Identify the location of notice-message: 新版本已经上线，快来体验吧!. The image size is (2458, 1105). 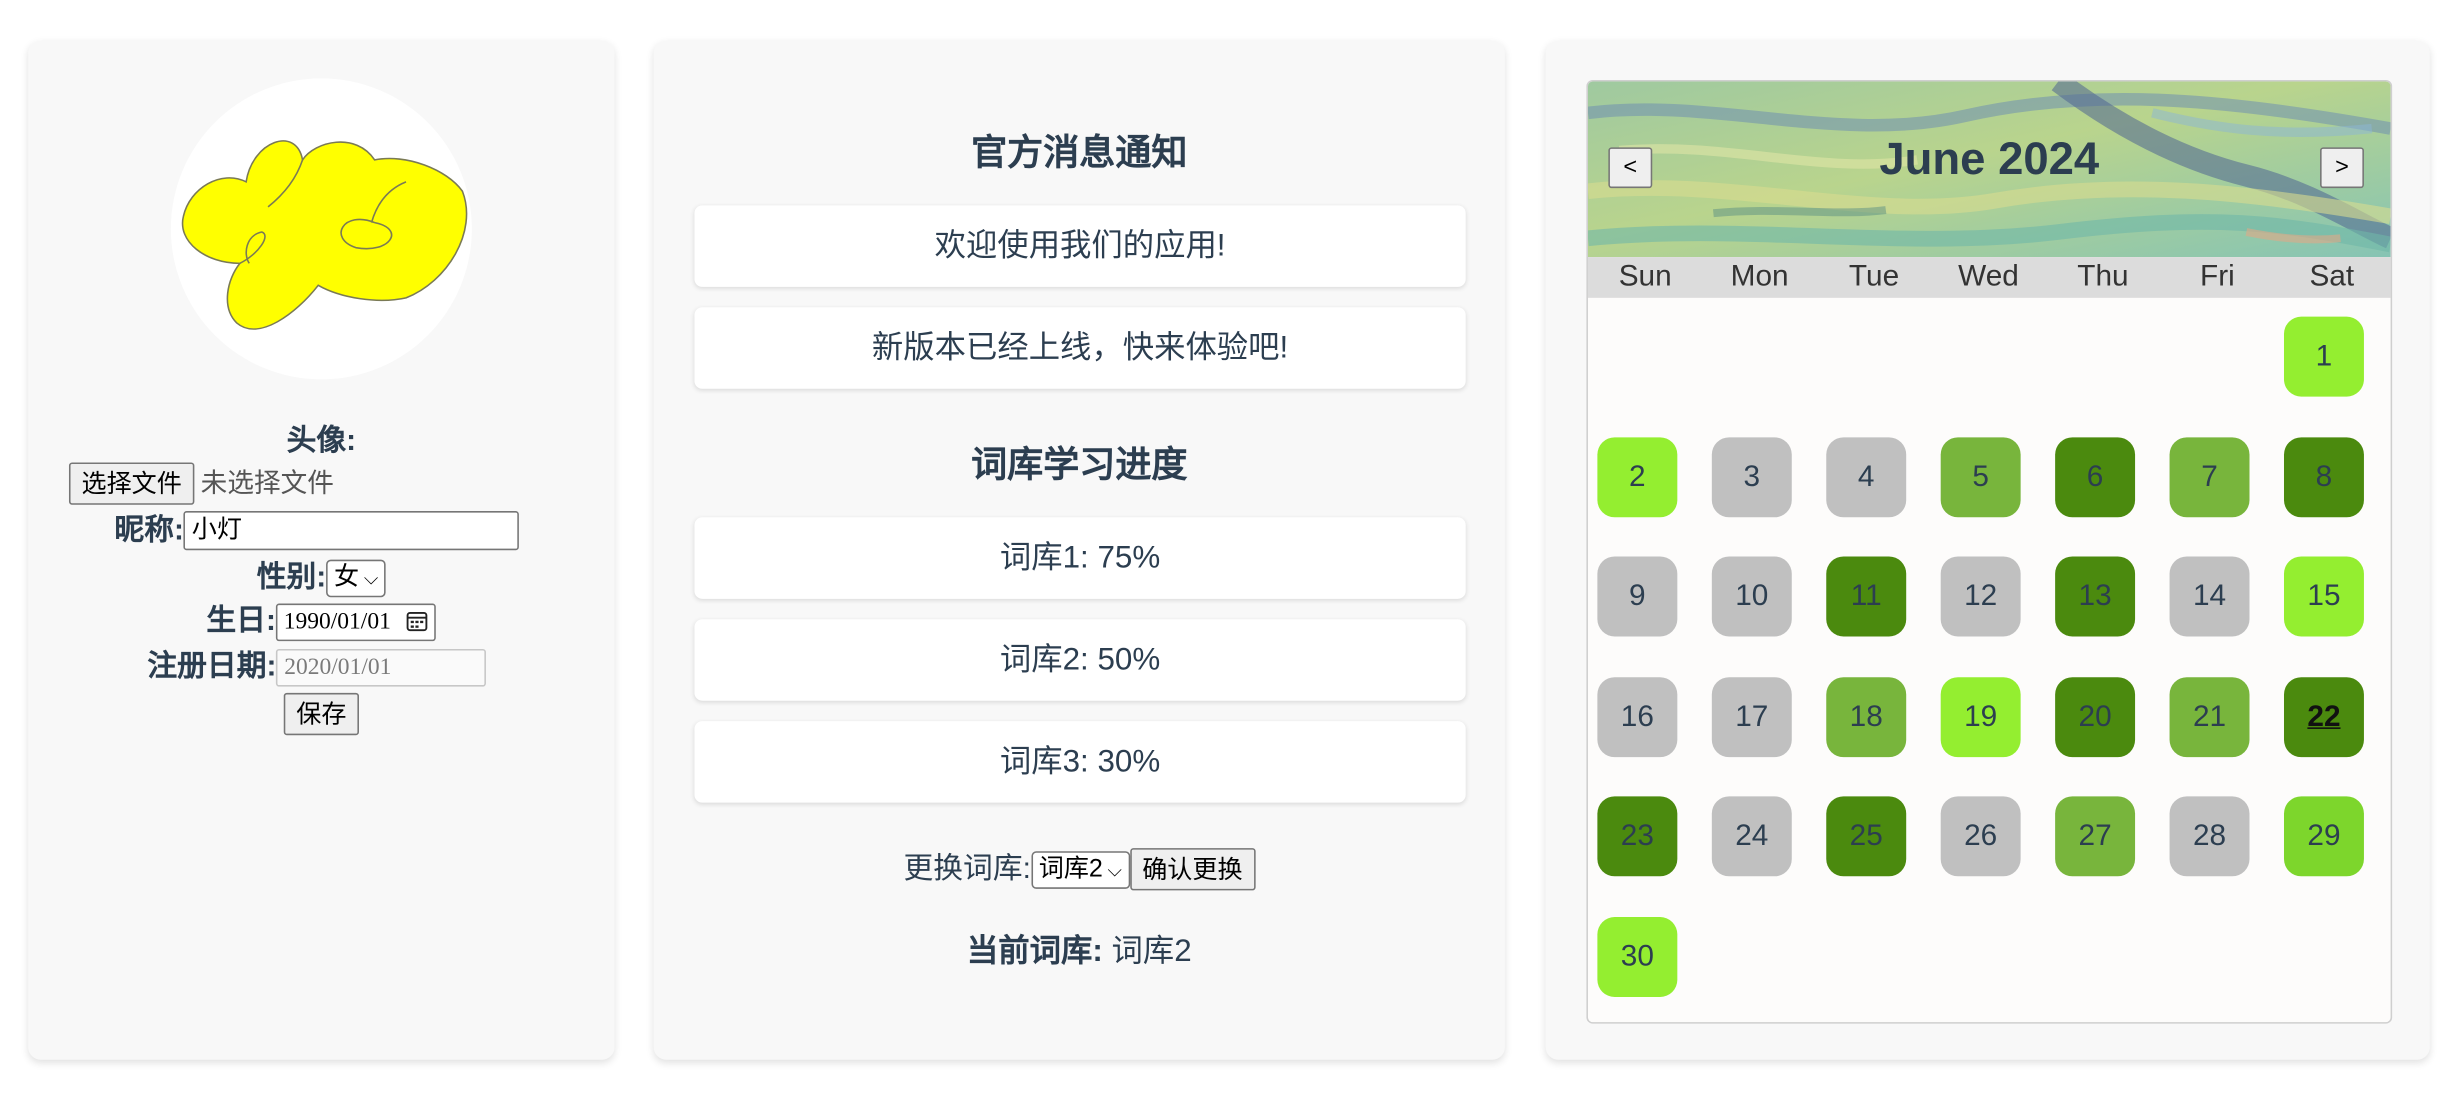
(1080, 348).